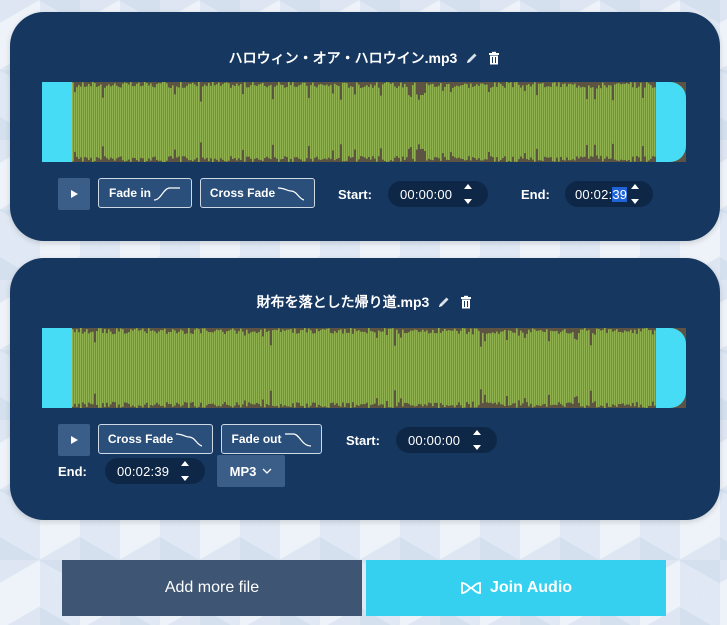 The image size is (727, 625). I want to click on end-time-selected-seconds: 39, so click(620, 194).